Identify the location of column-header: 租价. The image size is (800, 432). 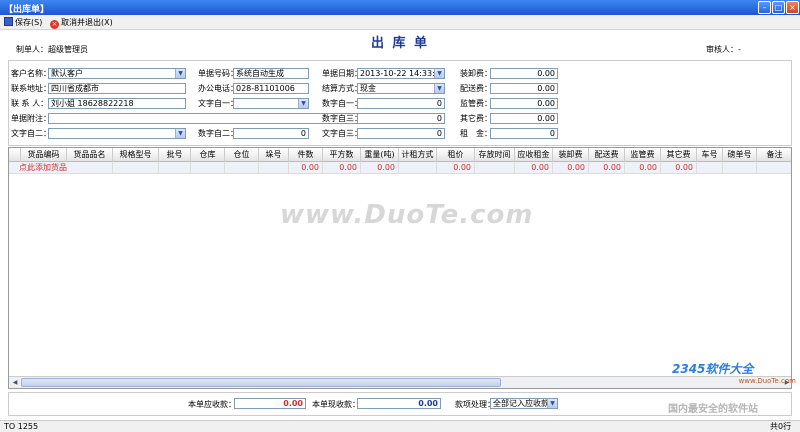
(456, 155).